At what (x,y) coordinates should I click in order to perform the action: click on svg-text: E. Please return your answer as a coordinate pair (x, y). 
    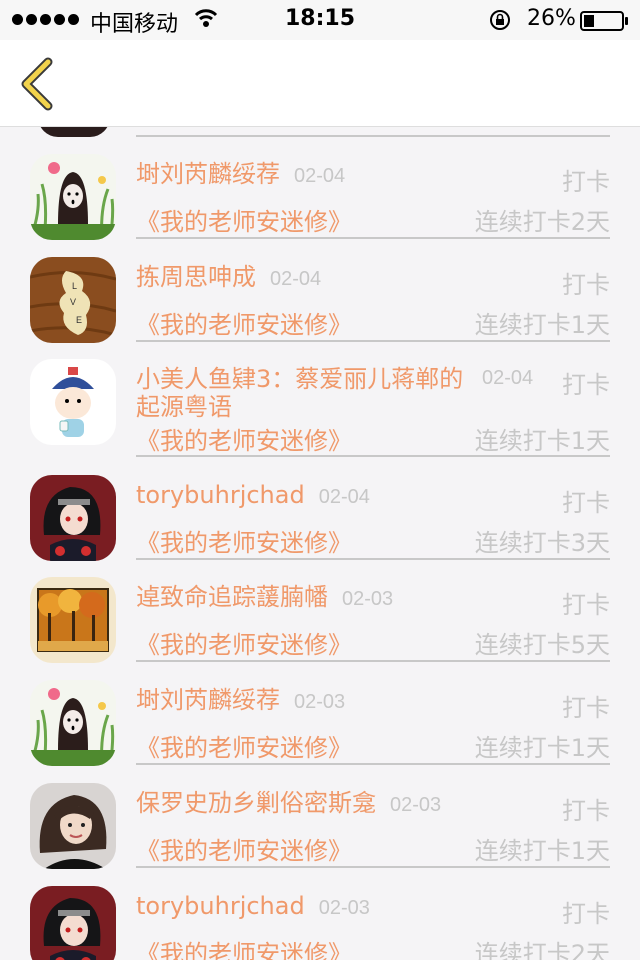
    Looking at the image, I should click on (79, 320).